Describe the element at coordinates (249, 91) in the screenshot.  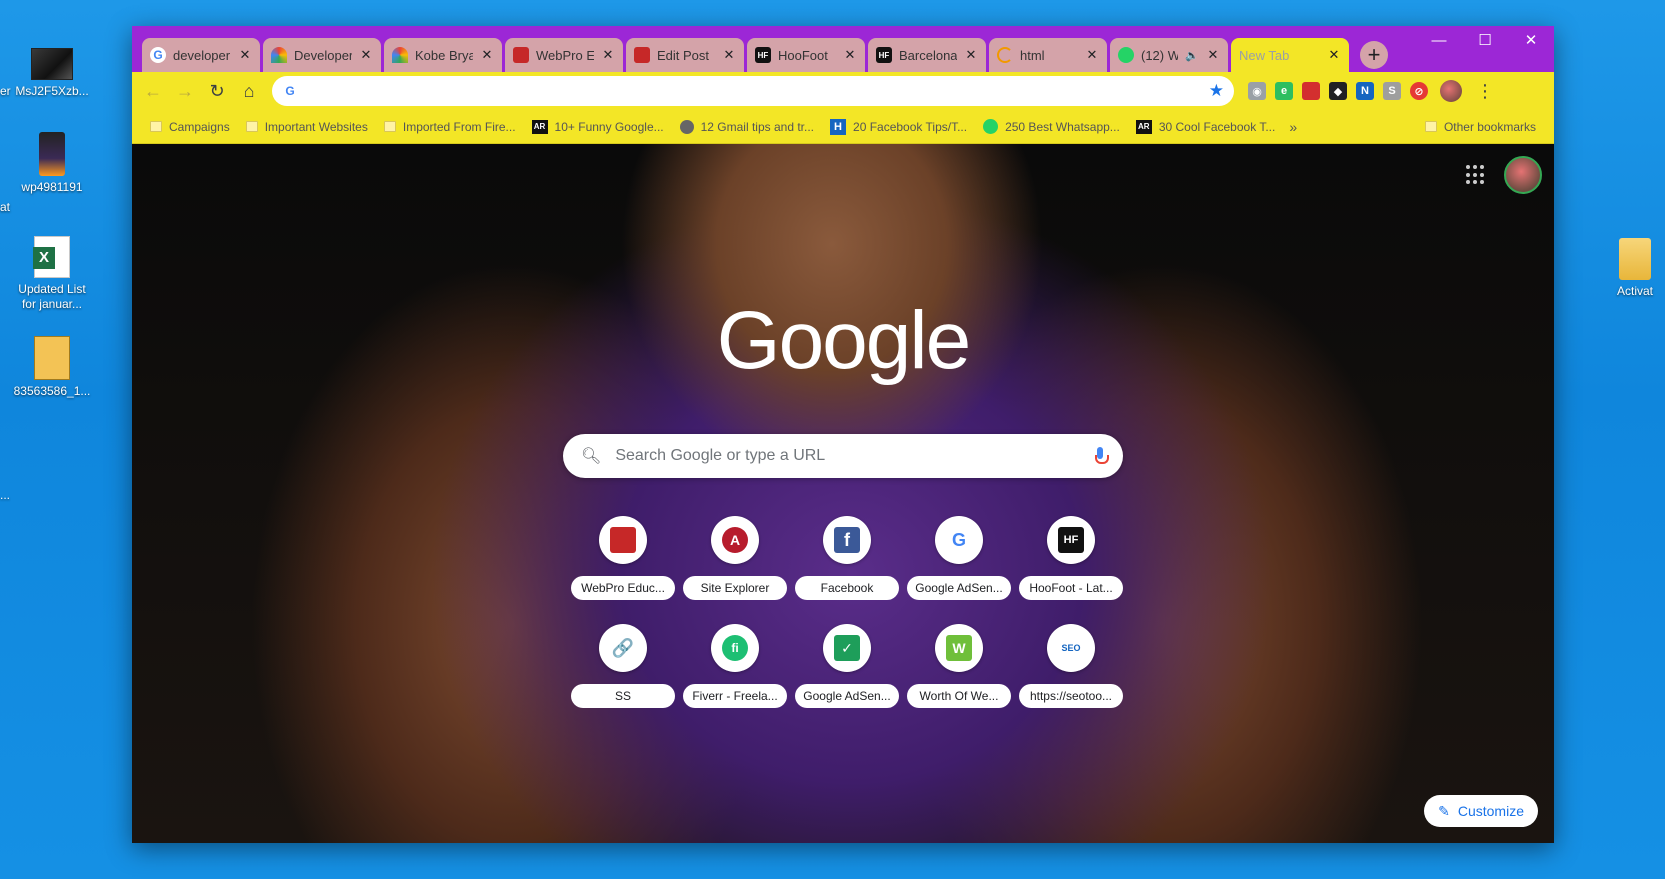
I see `home-button: ⌂` at that location.